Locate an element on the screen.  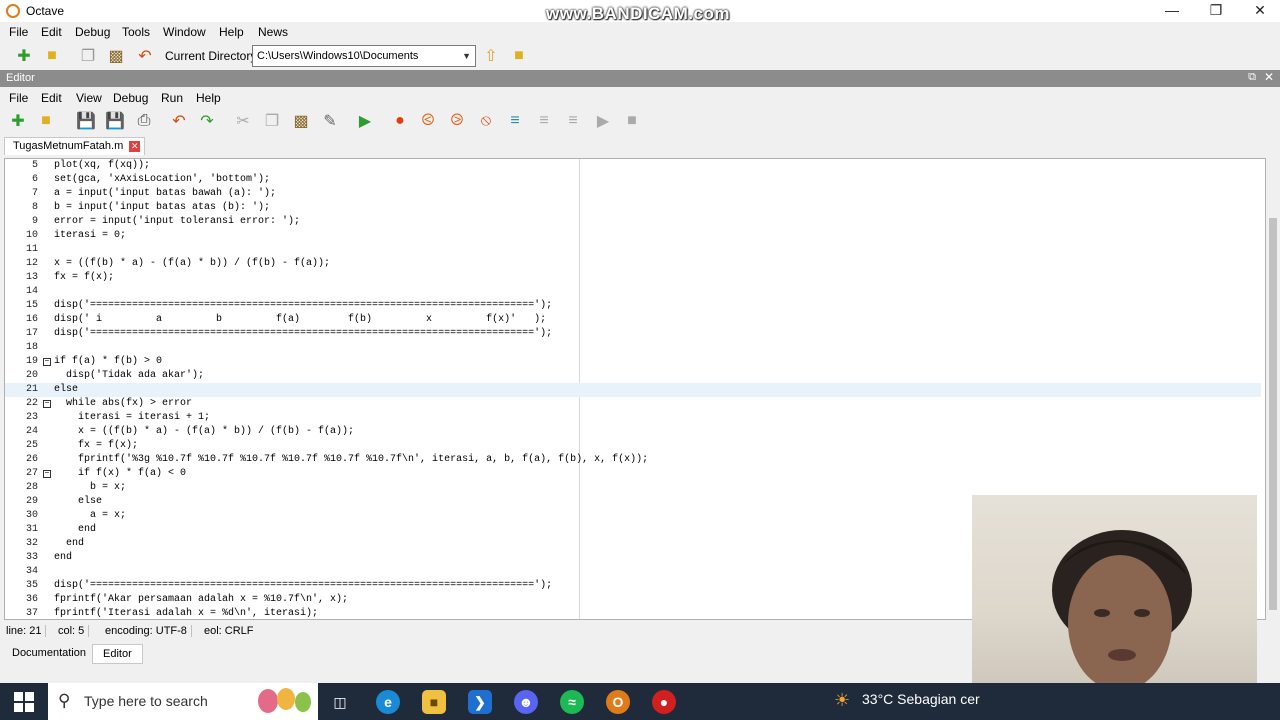
vertical-scrollbar is located at coordinates (1273, 389).